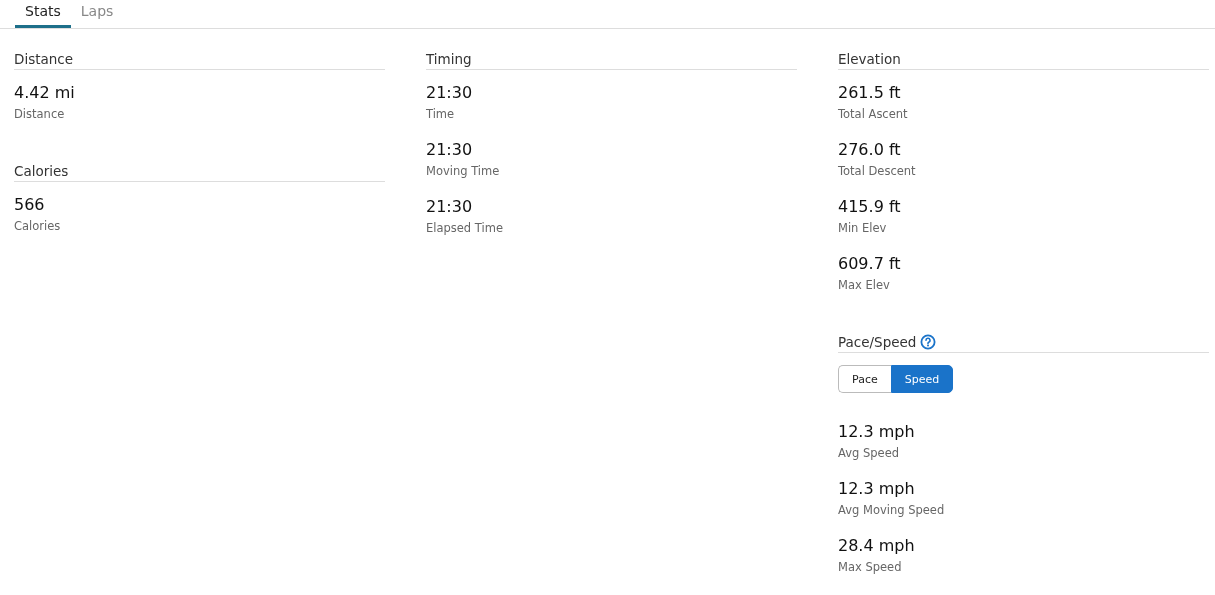  Describe the element at coordinates (892, 510) in the screenshot. I see `stat-label: Avg Moving Speed` at that location.